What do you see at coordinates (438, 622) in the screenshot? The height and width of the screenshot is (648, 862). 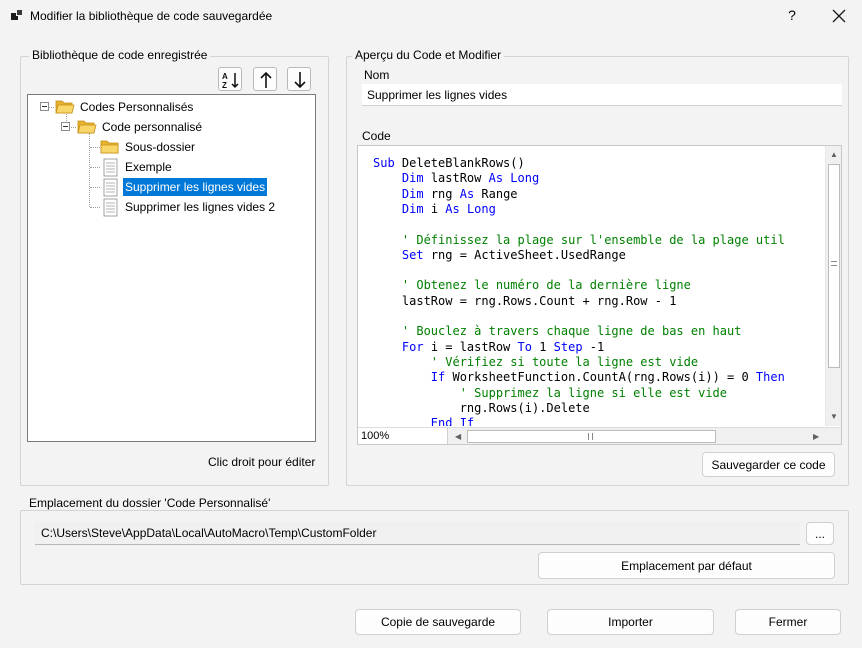 I see `backup-button: Copie de sauvegarde` at bounding box center [438, 622].